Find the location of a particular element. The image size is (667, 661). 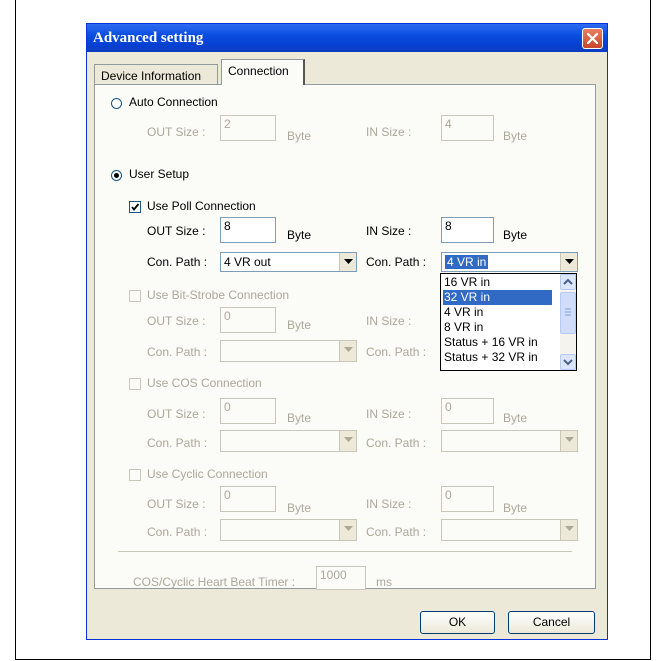

poll-in-size-label: IN Size : is located at coordinates (389, 231).